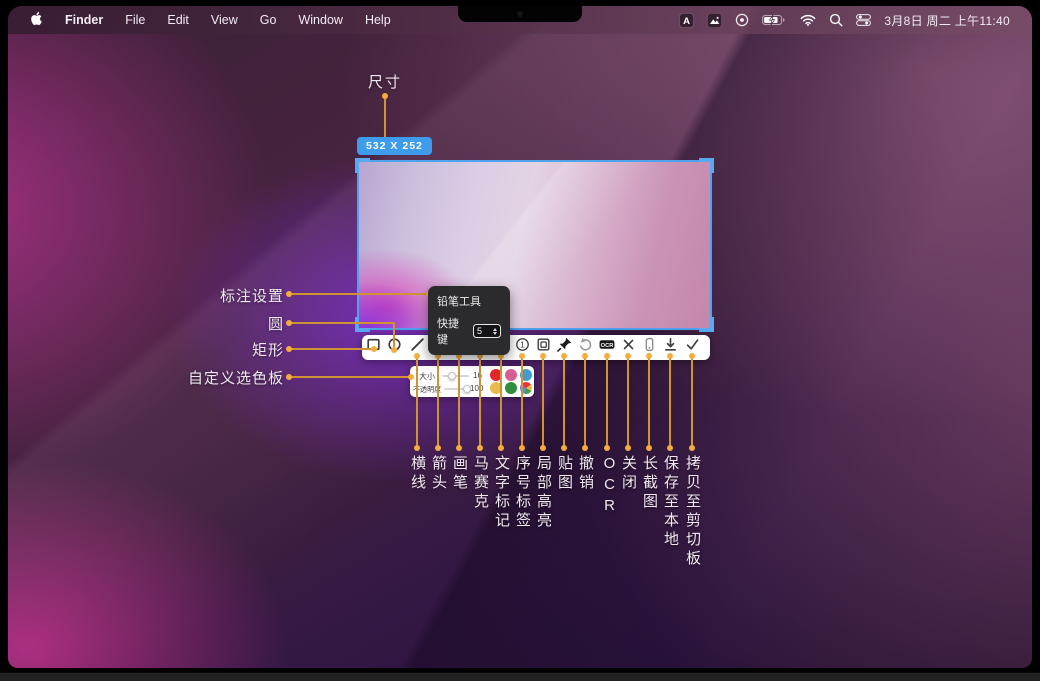 The image size is (1040, 681). What do you see at coordinates (608, 346) in the screenshot?
I see `svg-text: OCR` at bounding box center [608, 346].